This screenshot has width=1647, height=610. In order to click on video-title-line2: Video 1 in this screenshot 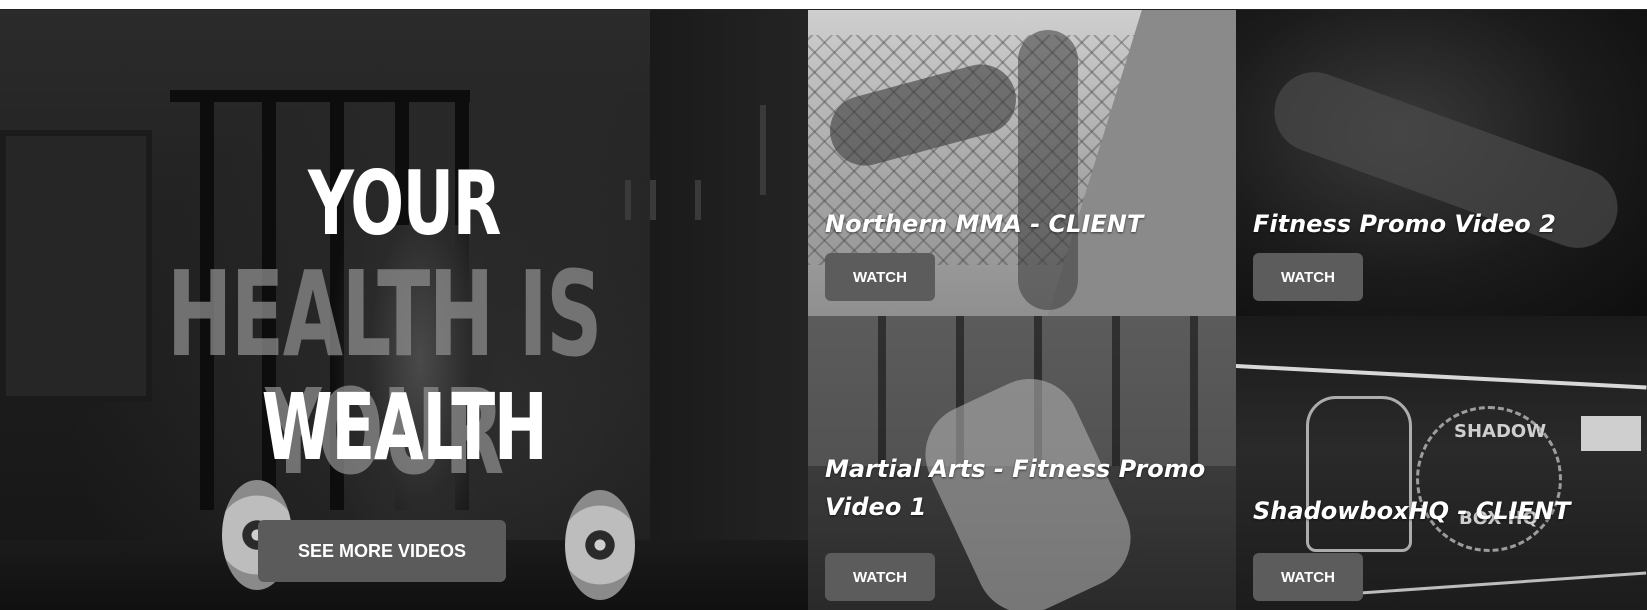, I will do `click(876, 507)`.